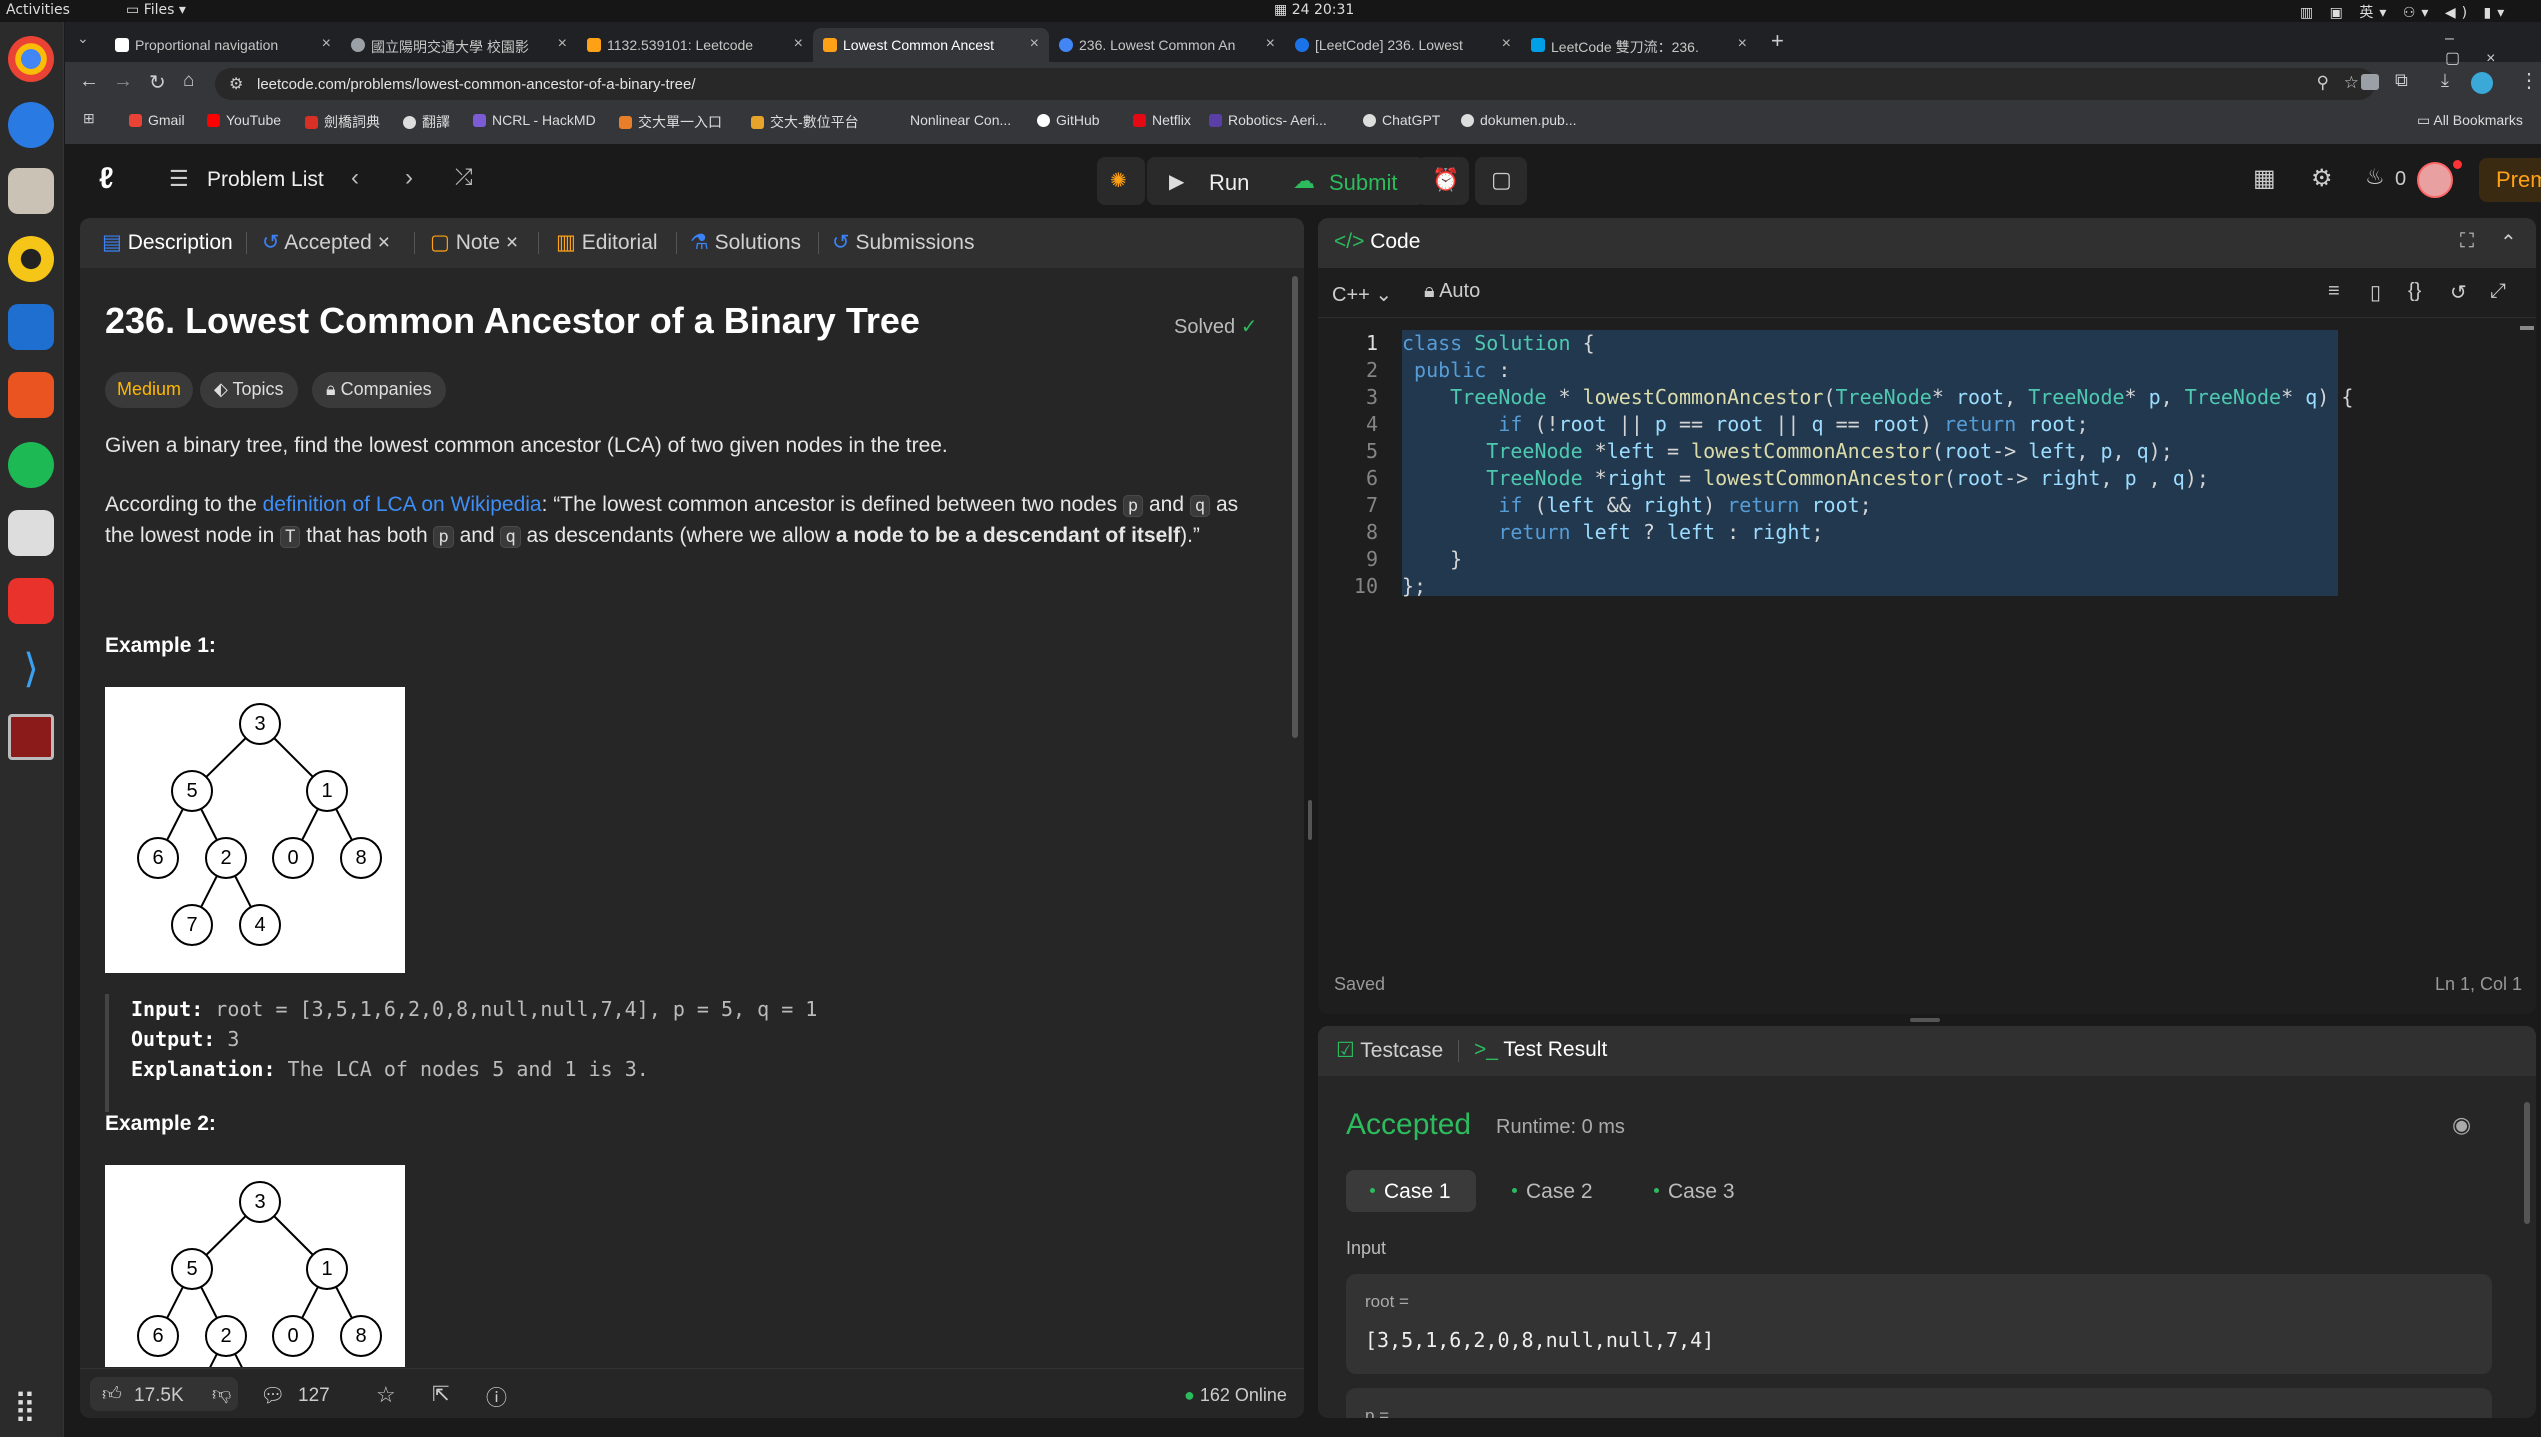  Describe the element at coordinates (2351, 83) in the screenshot. I see `bookmark-star-icon: ☆` at that location.